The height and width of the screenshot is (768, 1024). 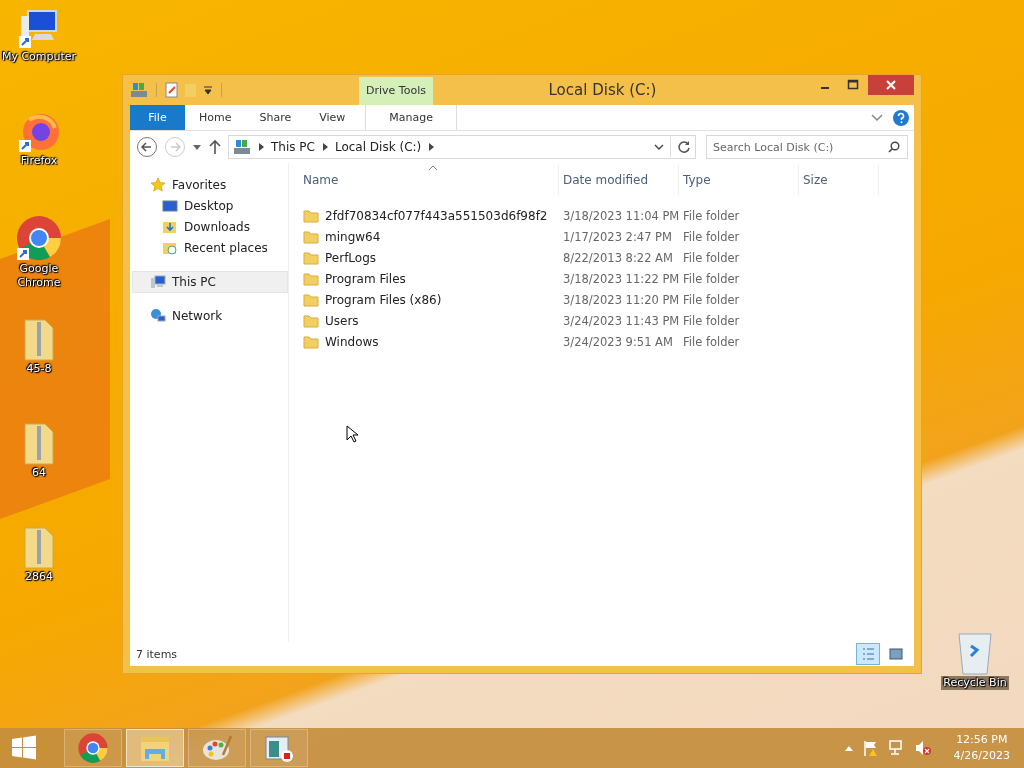 What do you see at coordinates (975, 683) in the screenshot?
I see `desktop-icon-label: Recycle Bin` at bounding box center [975, 683].